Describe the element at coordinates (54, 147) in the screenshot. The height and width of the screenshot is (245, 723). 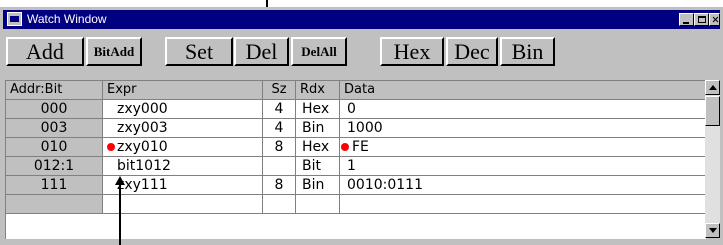
I see `addr-cell: 010` at that location.